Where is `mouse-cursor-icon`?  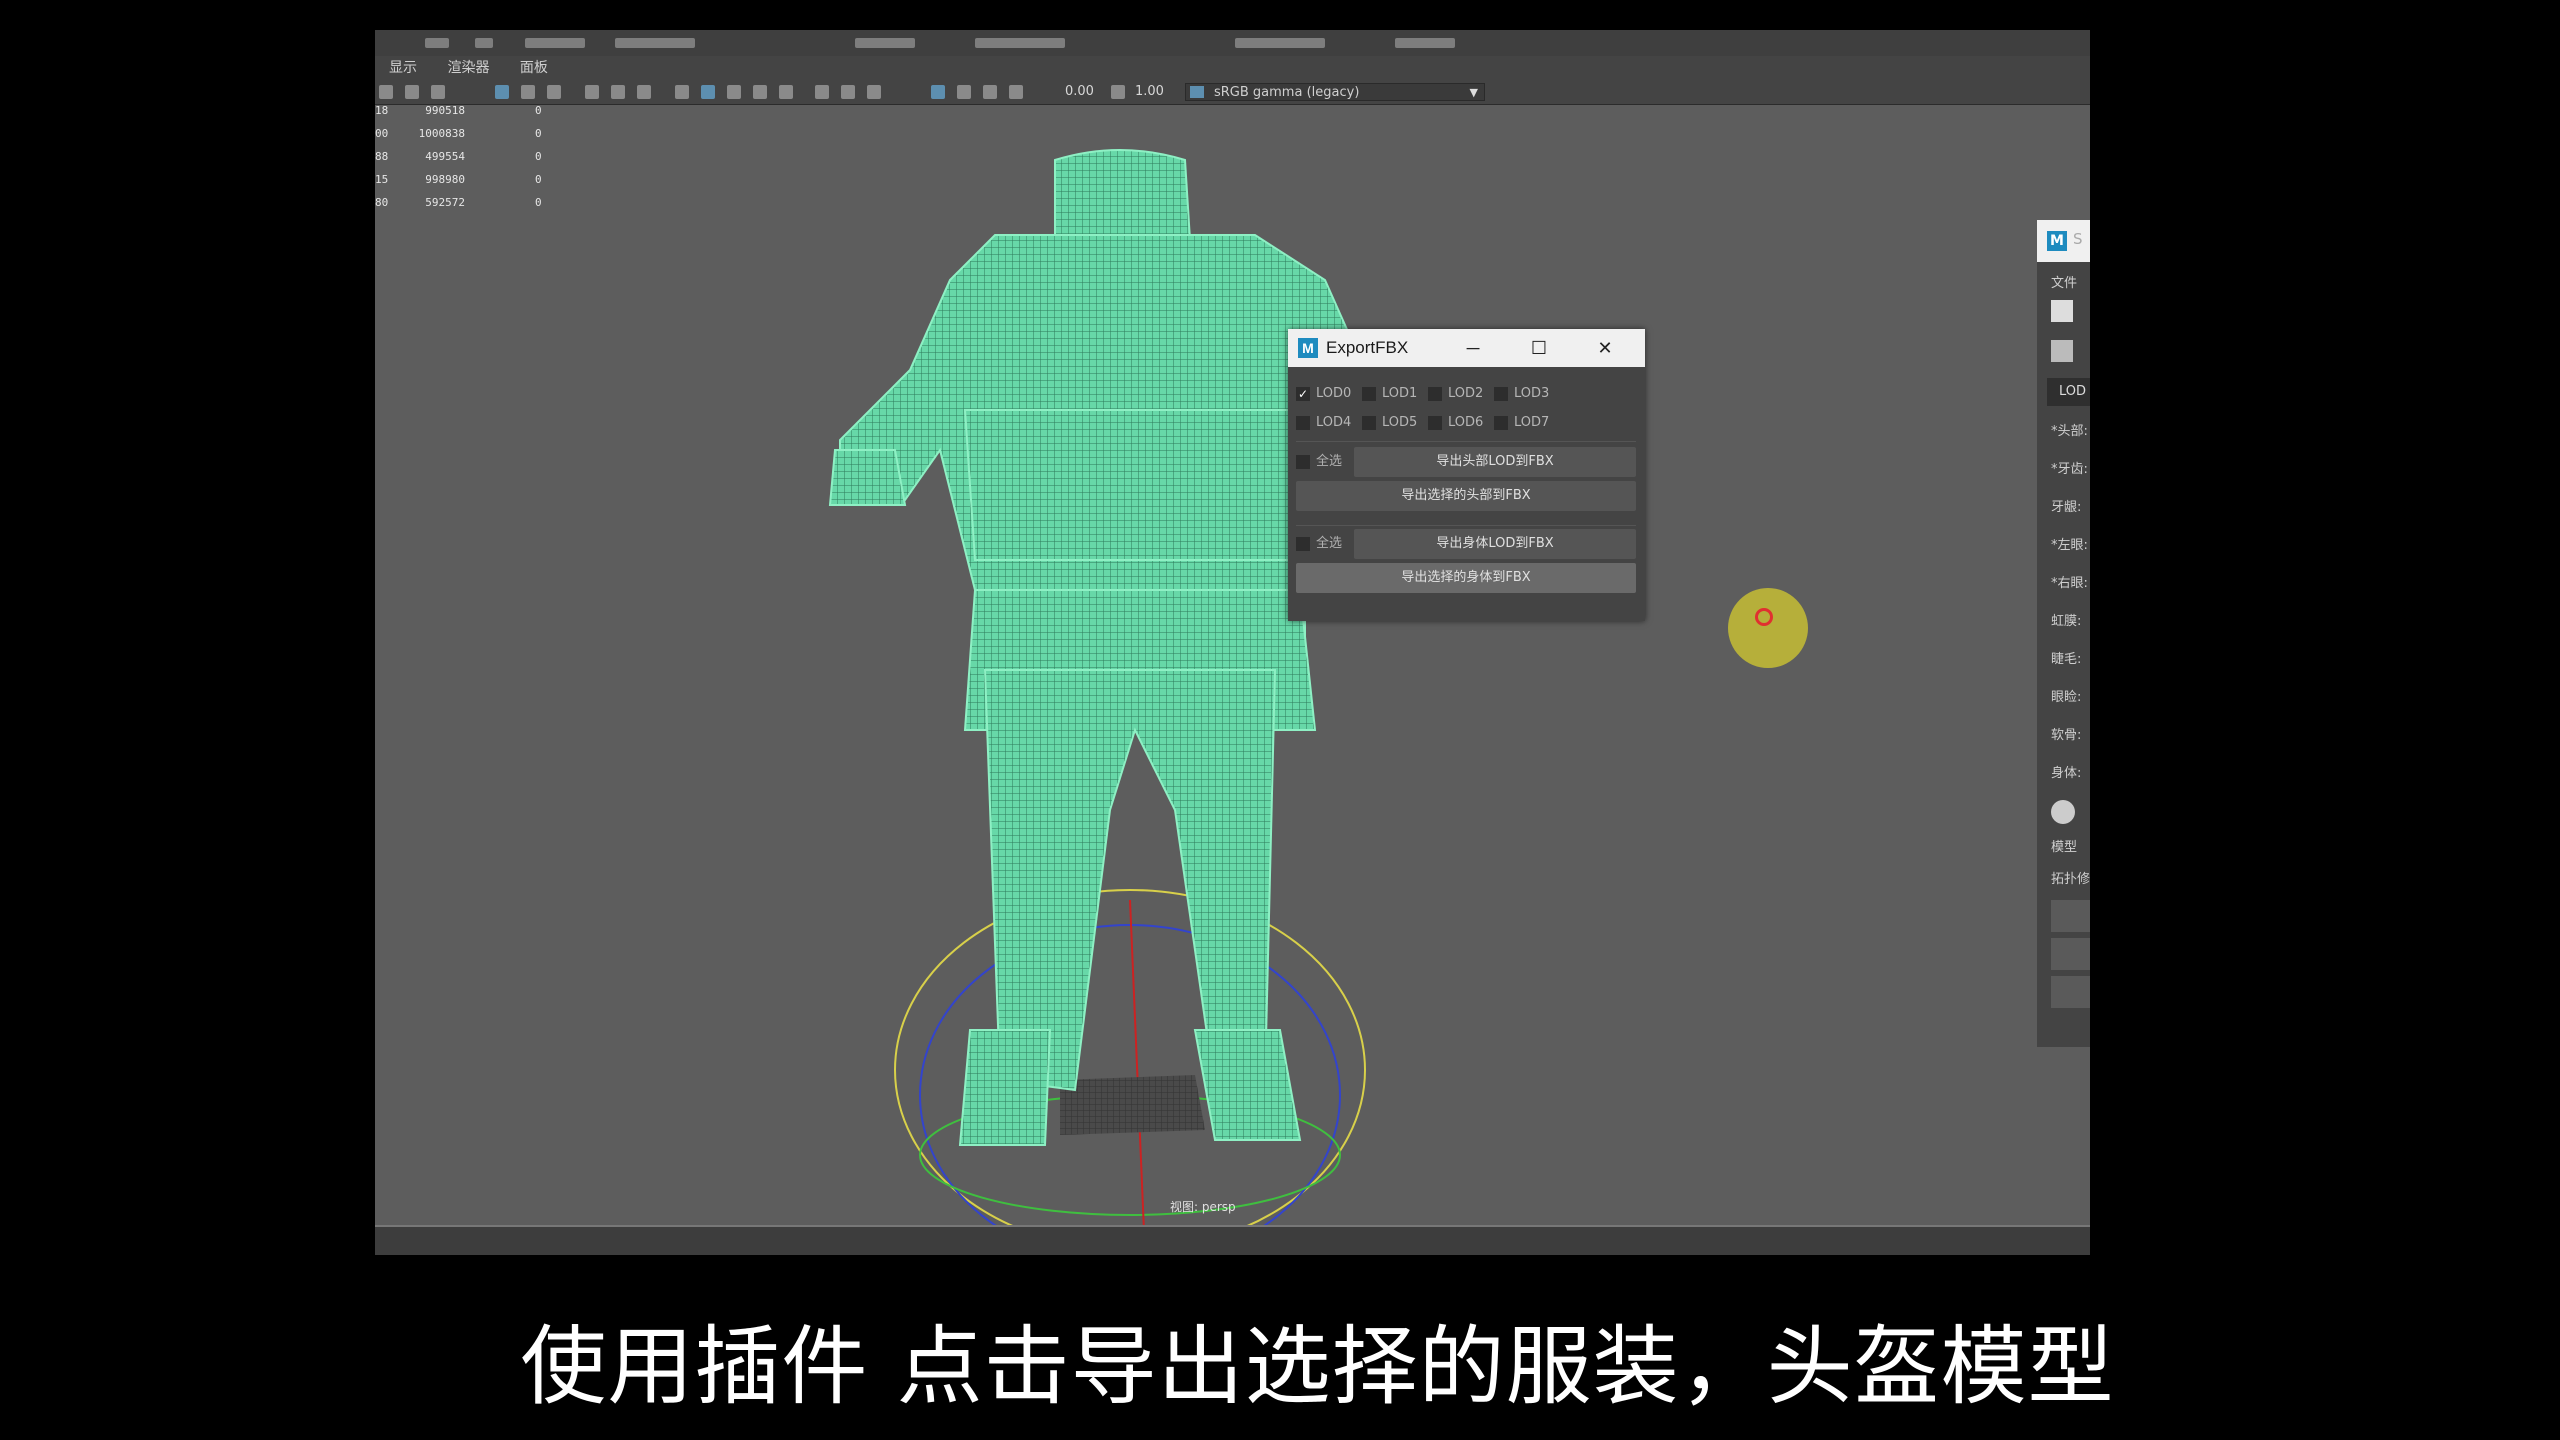
mouse-cursor-icon is located at coordinates (1764, 617).